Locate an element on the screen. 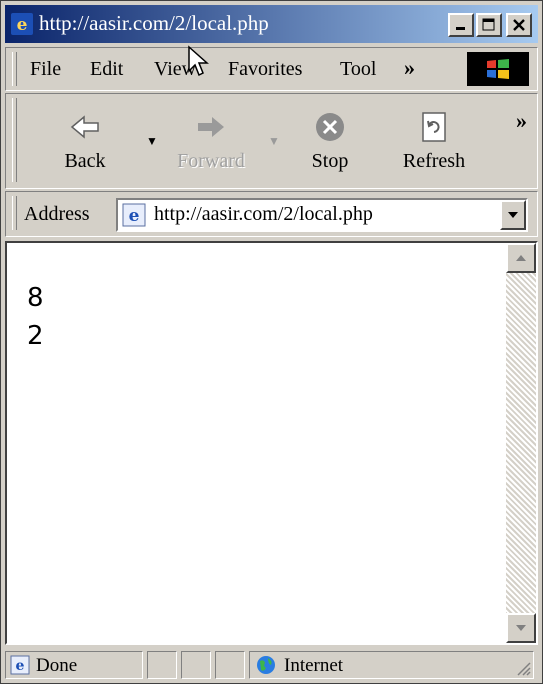  close-icon is located at coordinates (519, 25).